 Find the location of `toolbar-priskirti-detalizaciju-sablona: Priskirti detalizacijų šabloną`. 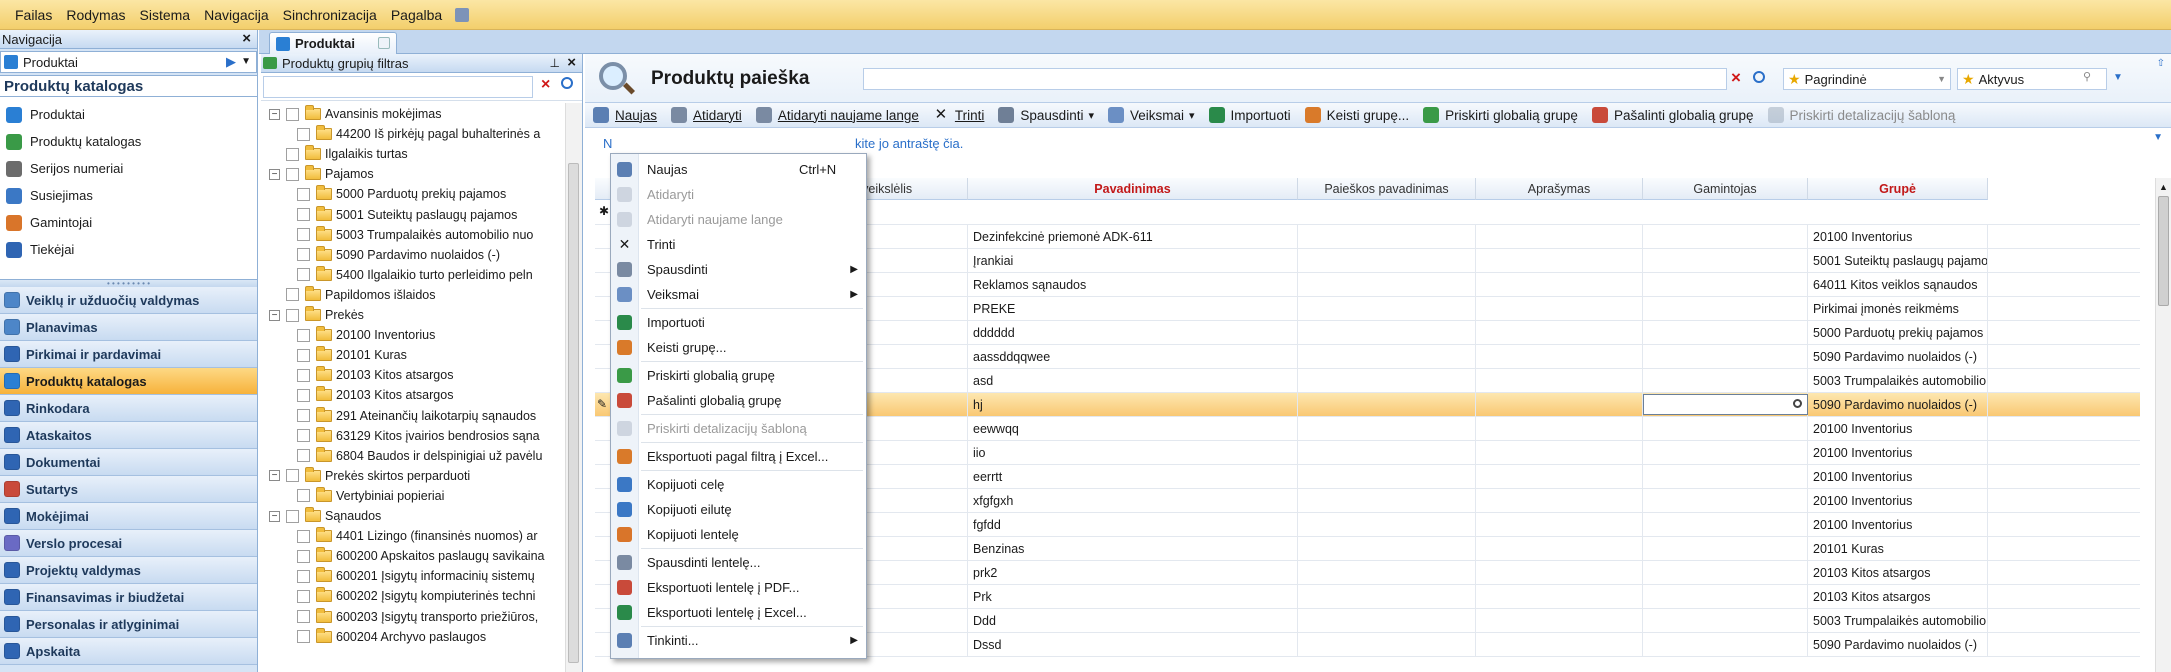

toolbar-priskirti-detalizaciju-sablona: Priskirti detalizacijų šabloną is located at coordinates (1861, 115).